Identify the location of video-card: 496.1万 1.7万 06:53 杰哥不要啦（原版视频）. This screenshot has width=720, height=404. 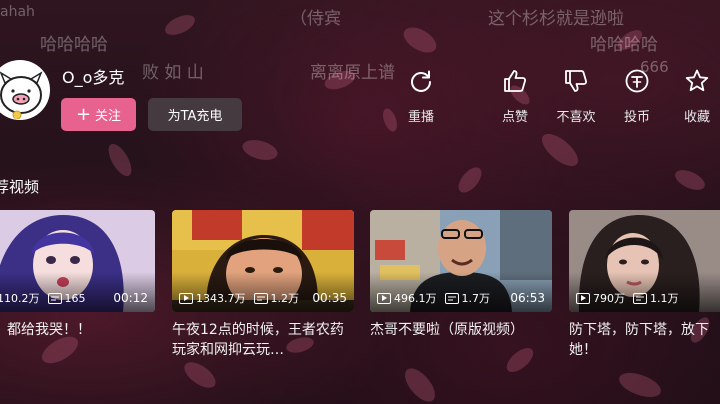
(461, 275).